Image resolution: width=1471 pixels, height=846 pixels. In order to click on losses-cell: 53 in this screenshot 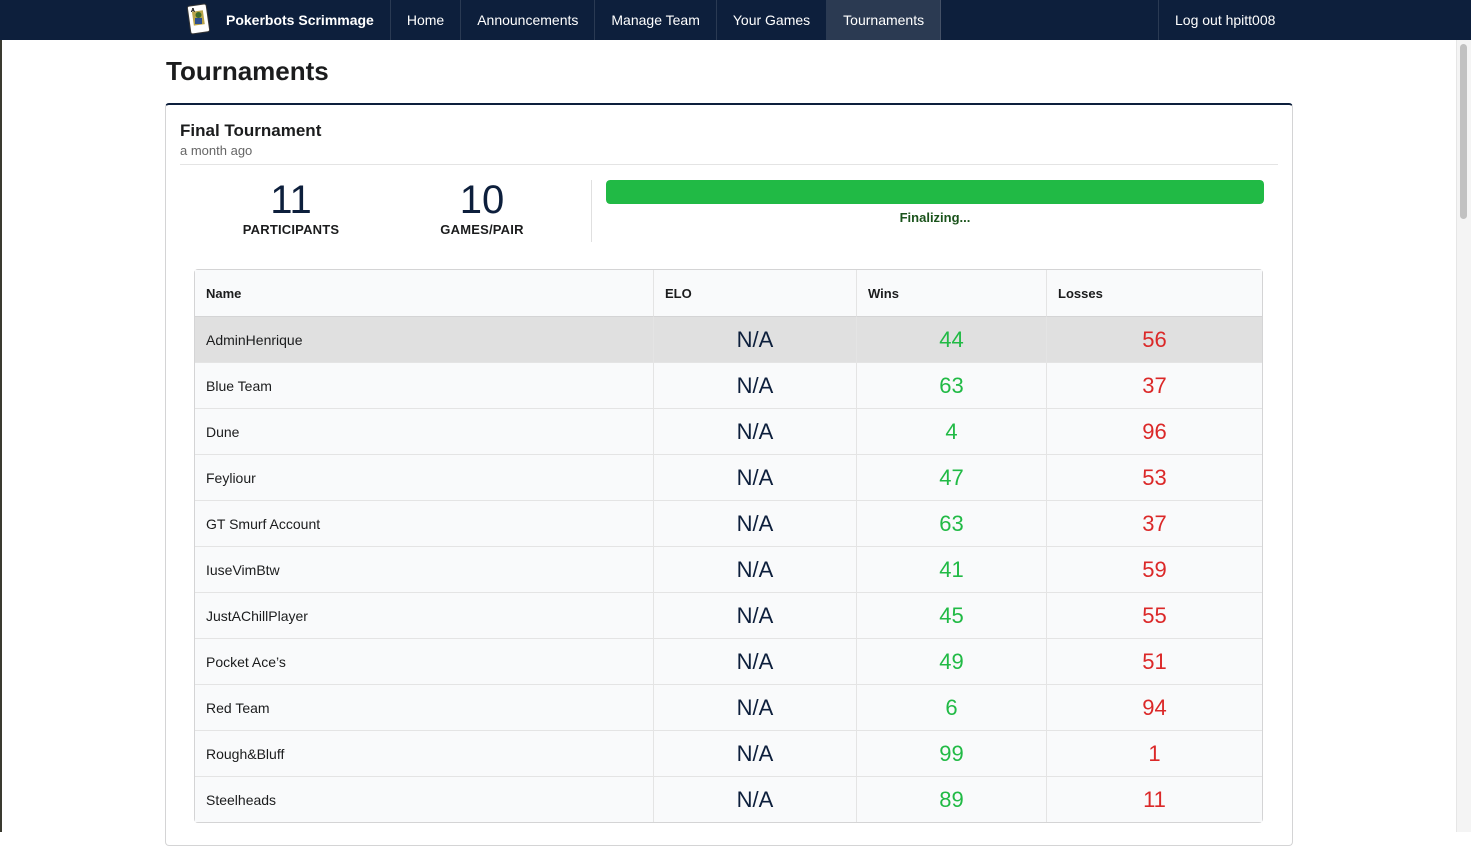, I will do `click(1154, 477)`.